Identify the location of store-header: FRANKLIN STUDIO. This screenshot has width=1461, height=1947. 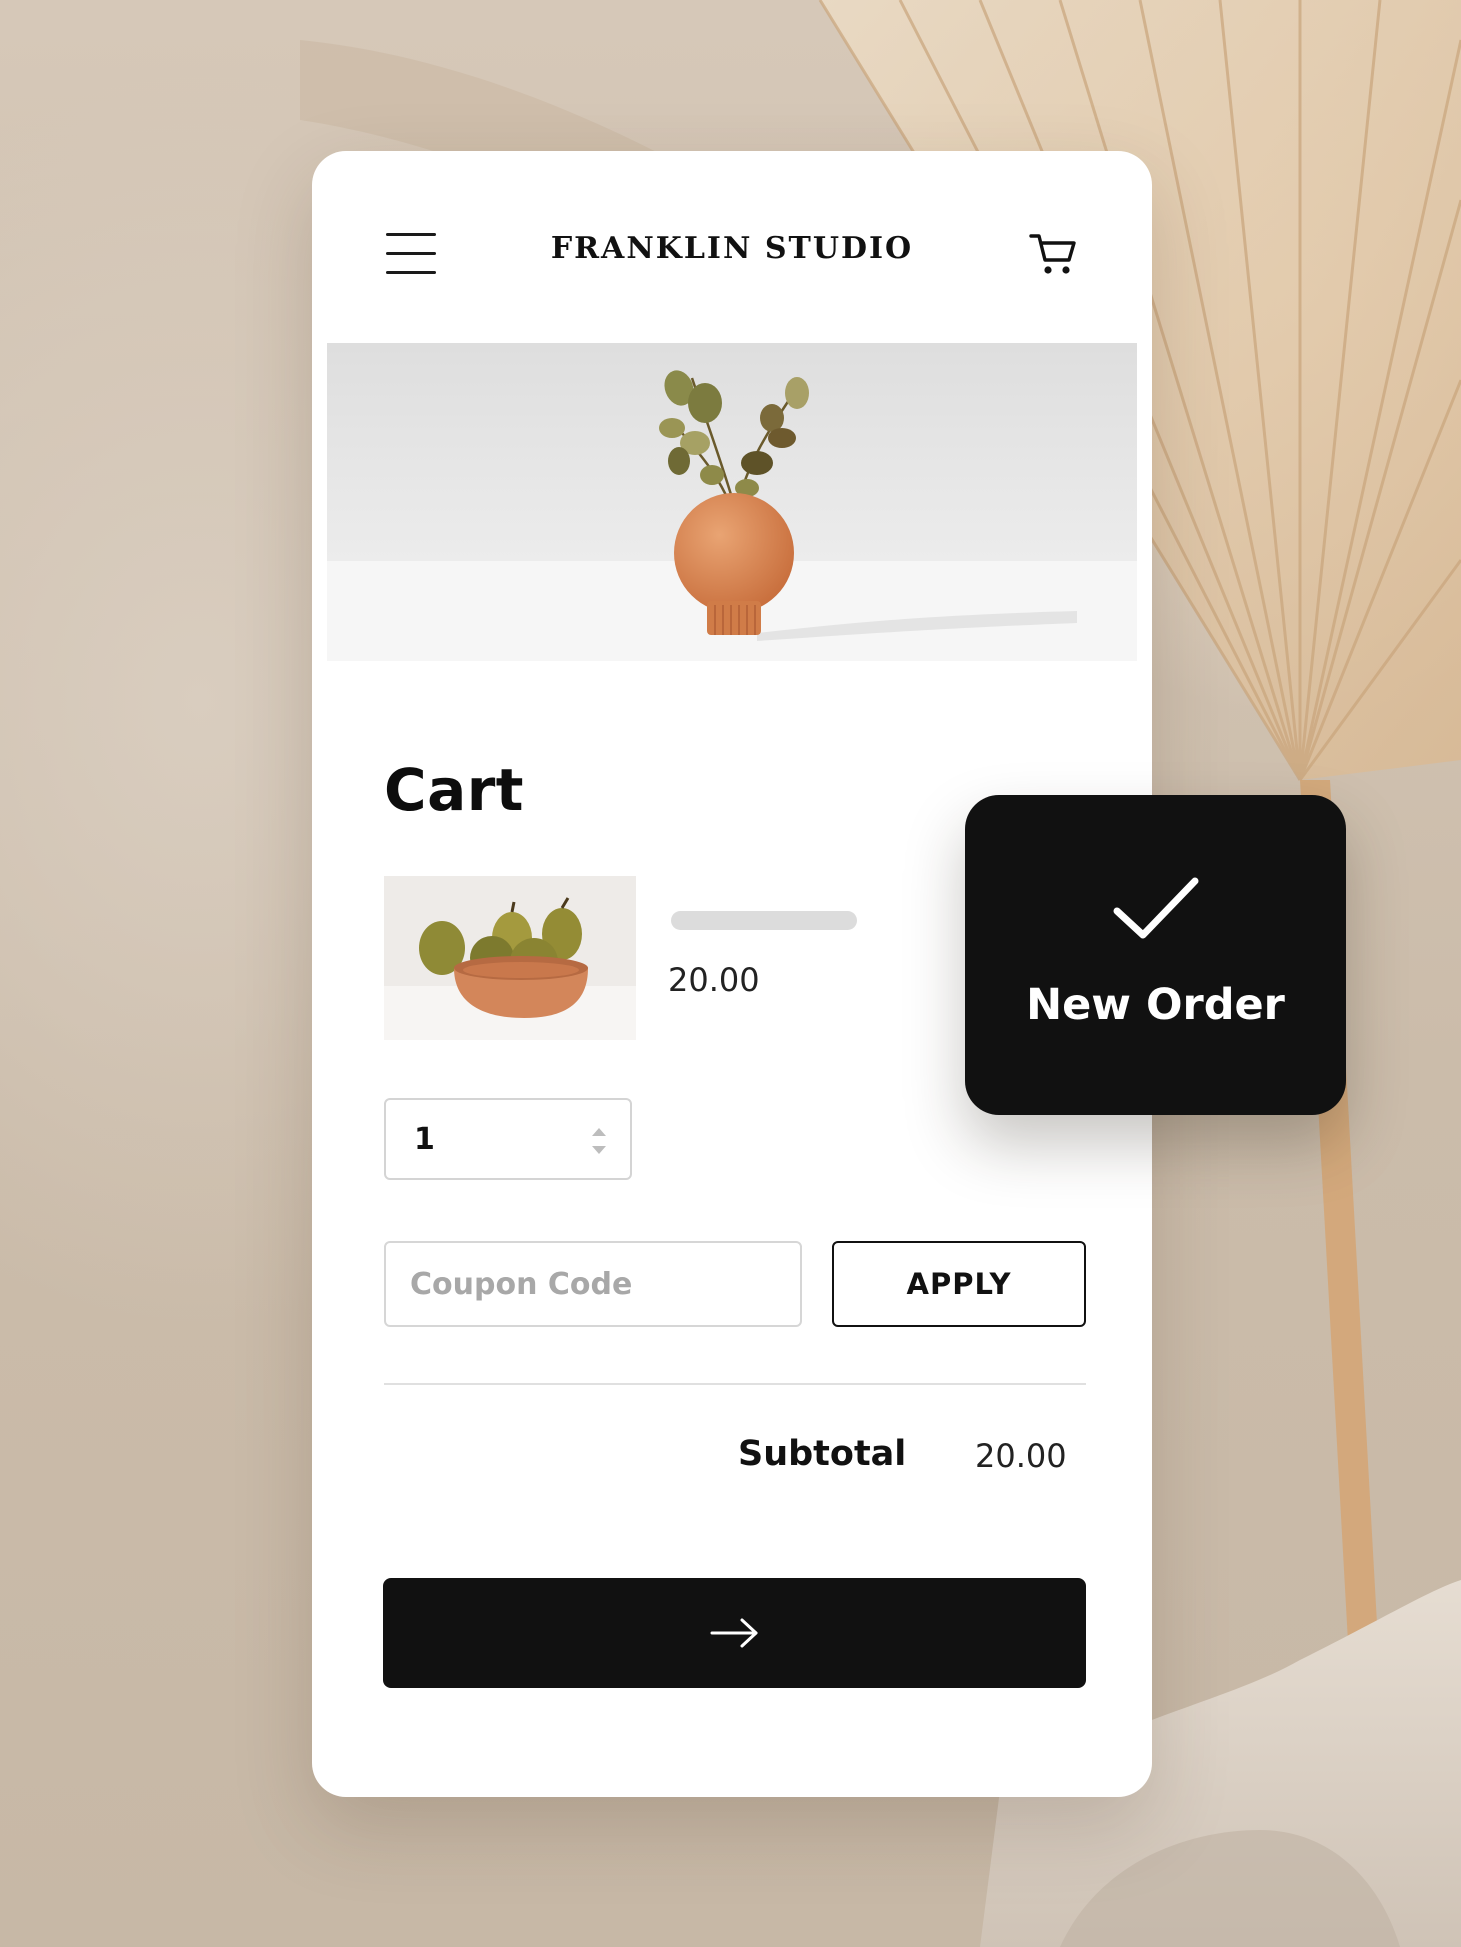
(732, 246).